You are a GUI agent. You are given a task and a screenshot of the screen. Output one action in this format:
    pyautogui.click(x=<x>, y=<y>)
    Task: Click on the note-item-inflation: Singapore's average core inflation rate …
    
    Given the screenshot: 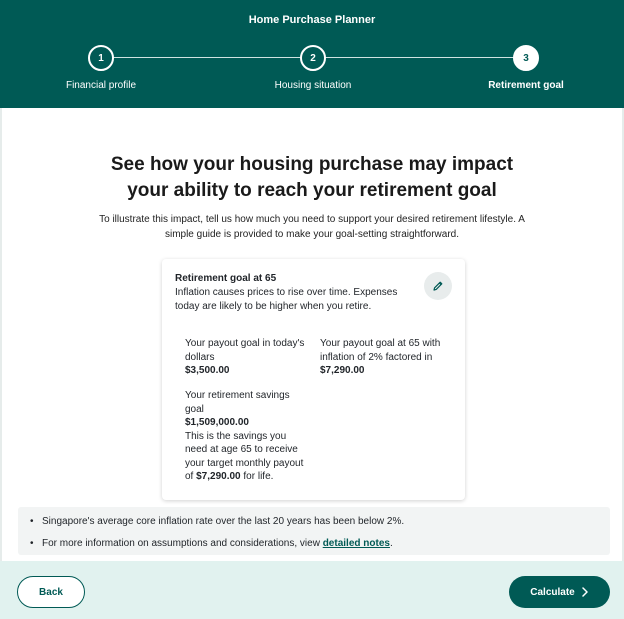 What is the action you would take?
    pyautogui.click(x=217, y=521)
    